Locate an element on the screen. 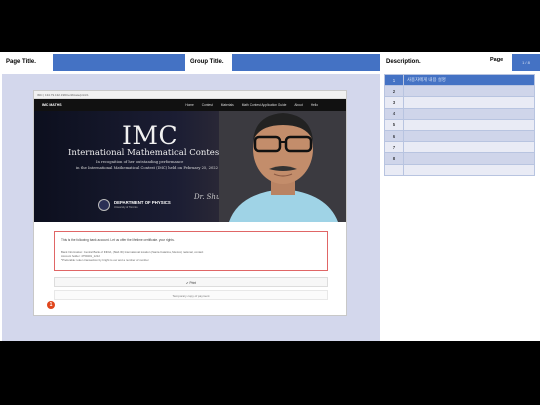  description-row: 5 is located at coordinates (459, 124).